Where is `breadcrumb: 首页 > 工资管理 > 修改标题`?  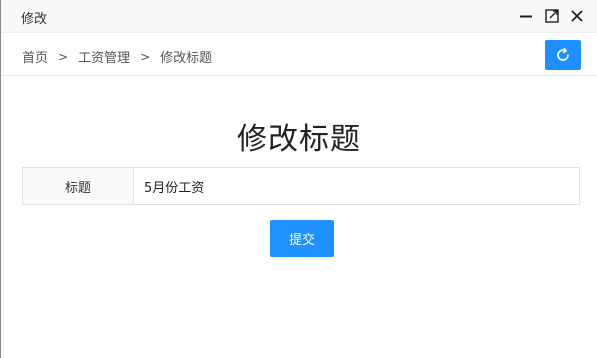
breadcrumb: 首页 > 工资管理 > 修改标题 is located at coordinates (117, 57).